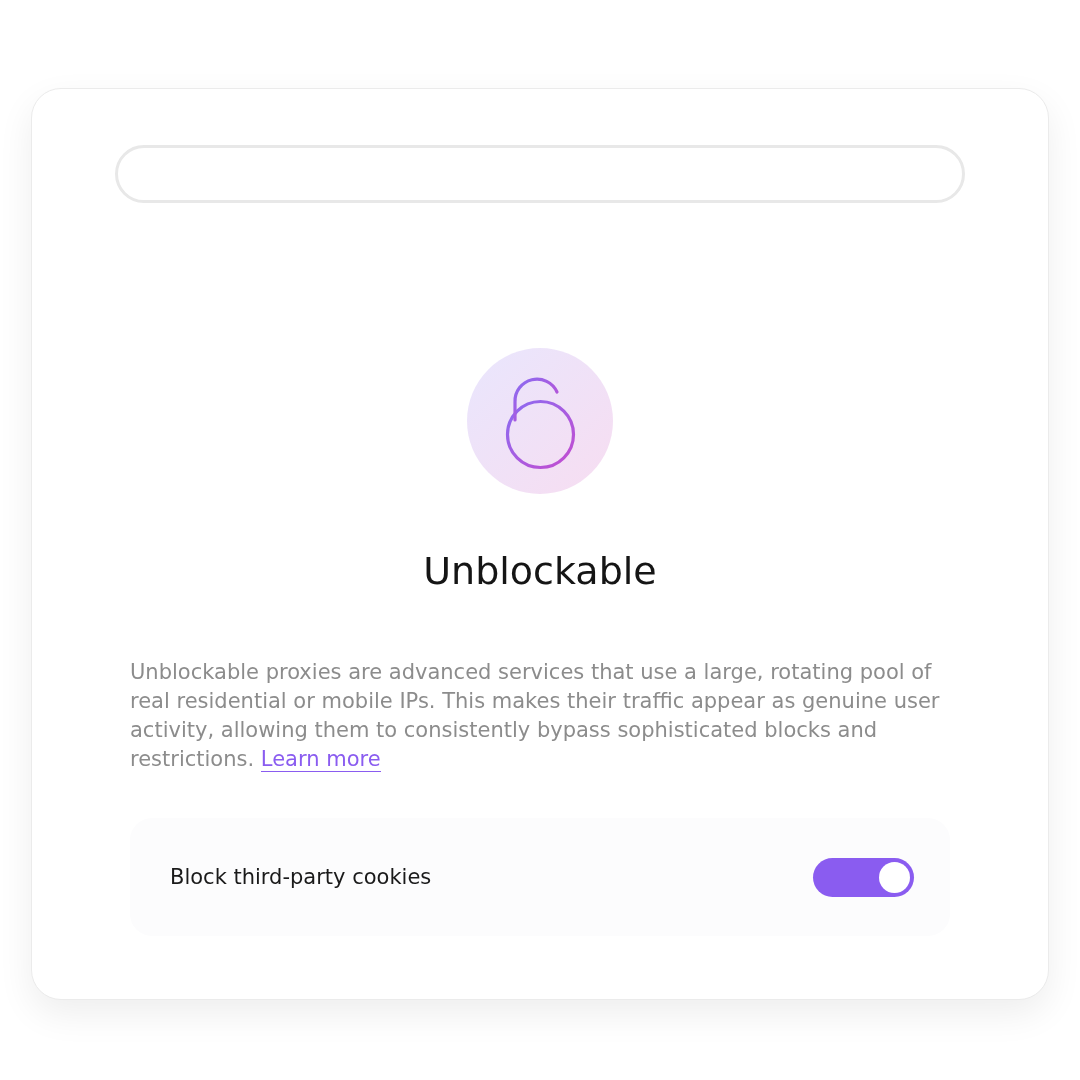  What do you see at coordinates (540, 571) in the screenshot?
I see `feature-title: Unblockable` at bounding box center [540, 571].